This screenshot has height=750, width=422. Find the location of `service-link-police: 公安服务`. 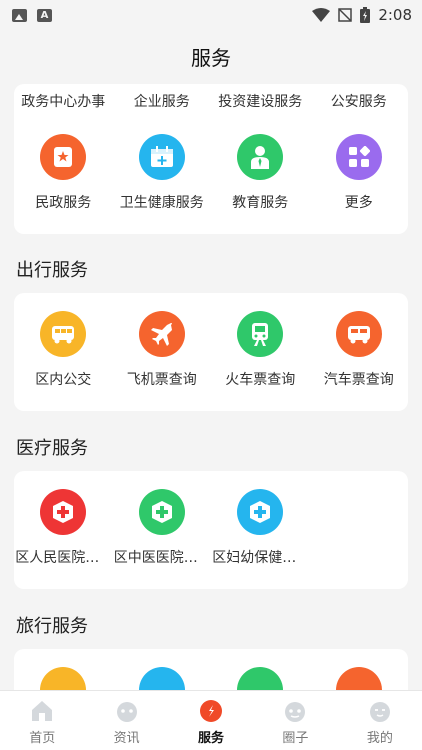

service-link-police: 公安服务 is located at coordinates (359, 101).